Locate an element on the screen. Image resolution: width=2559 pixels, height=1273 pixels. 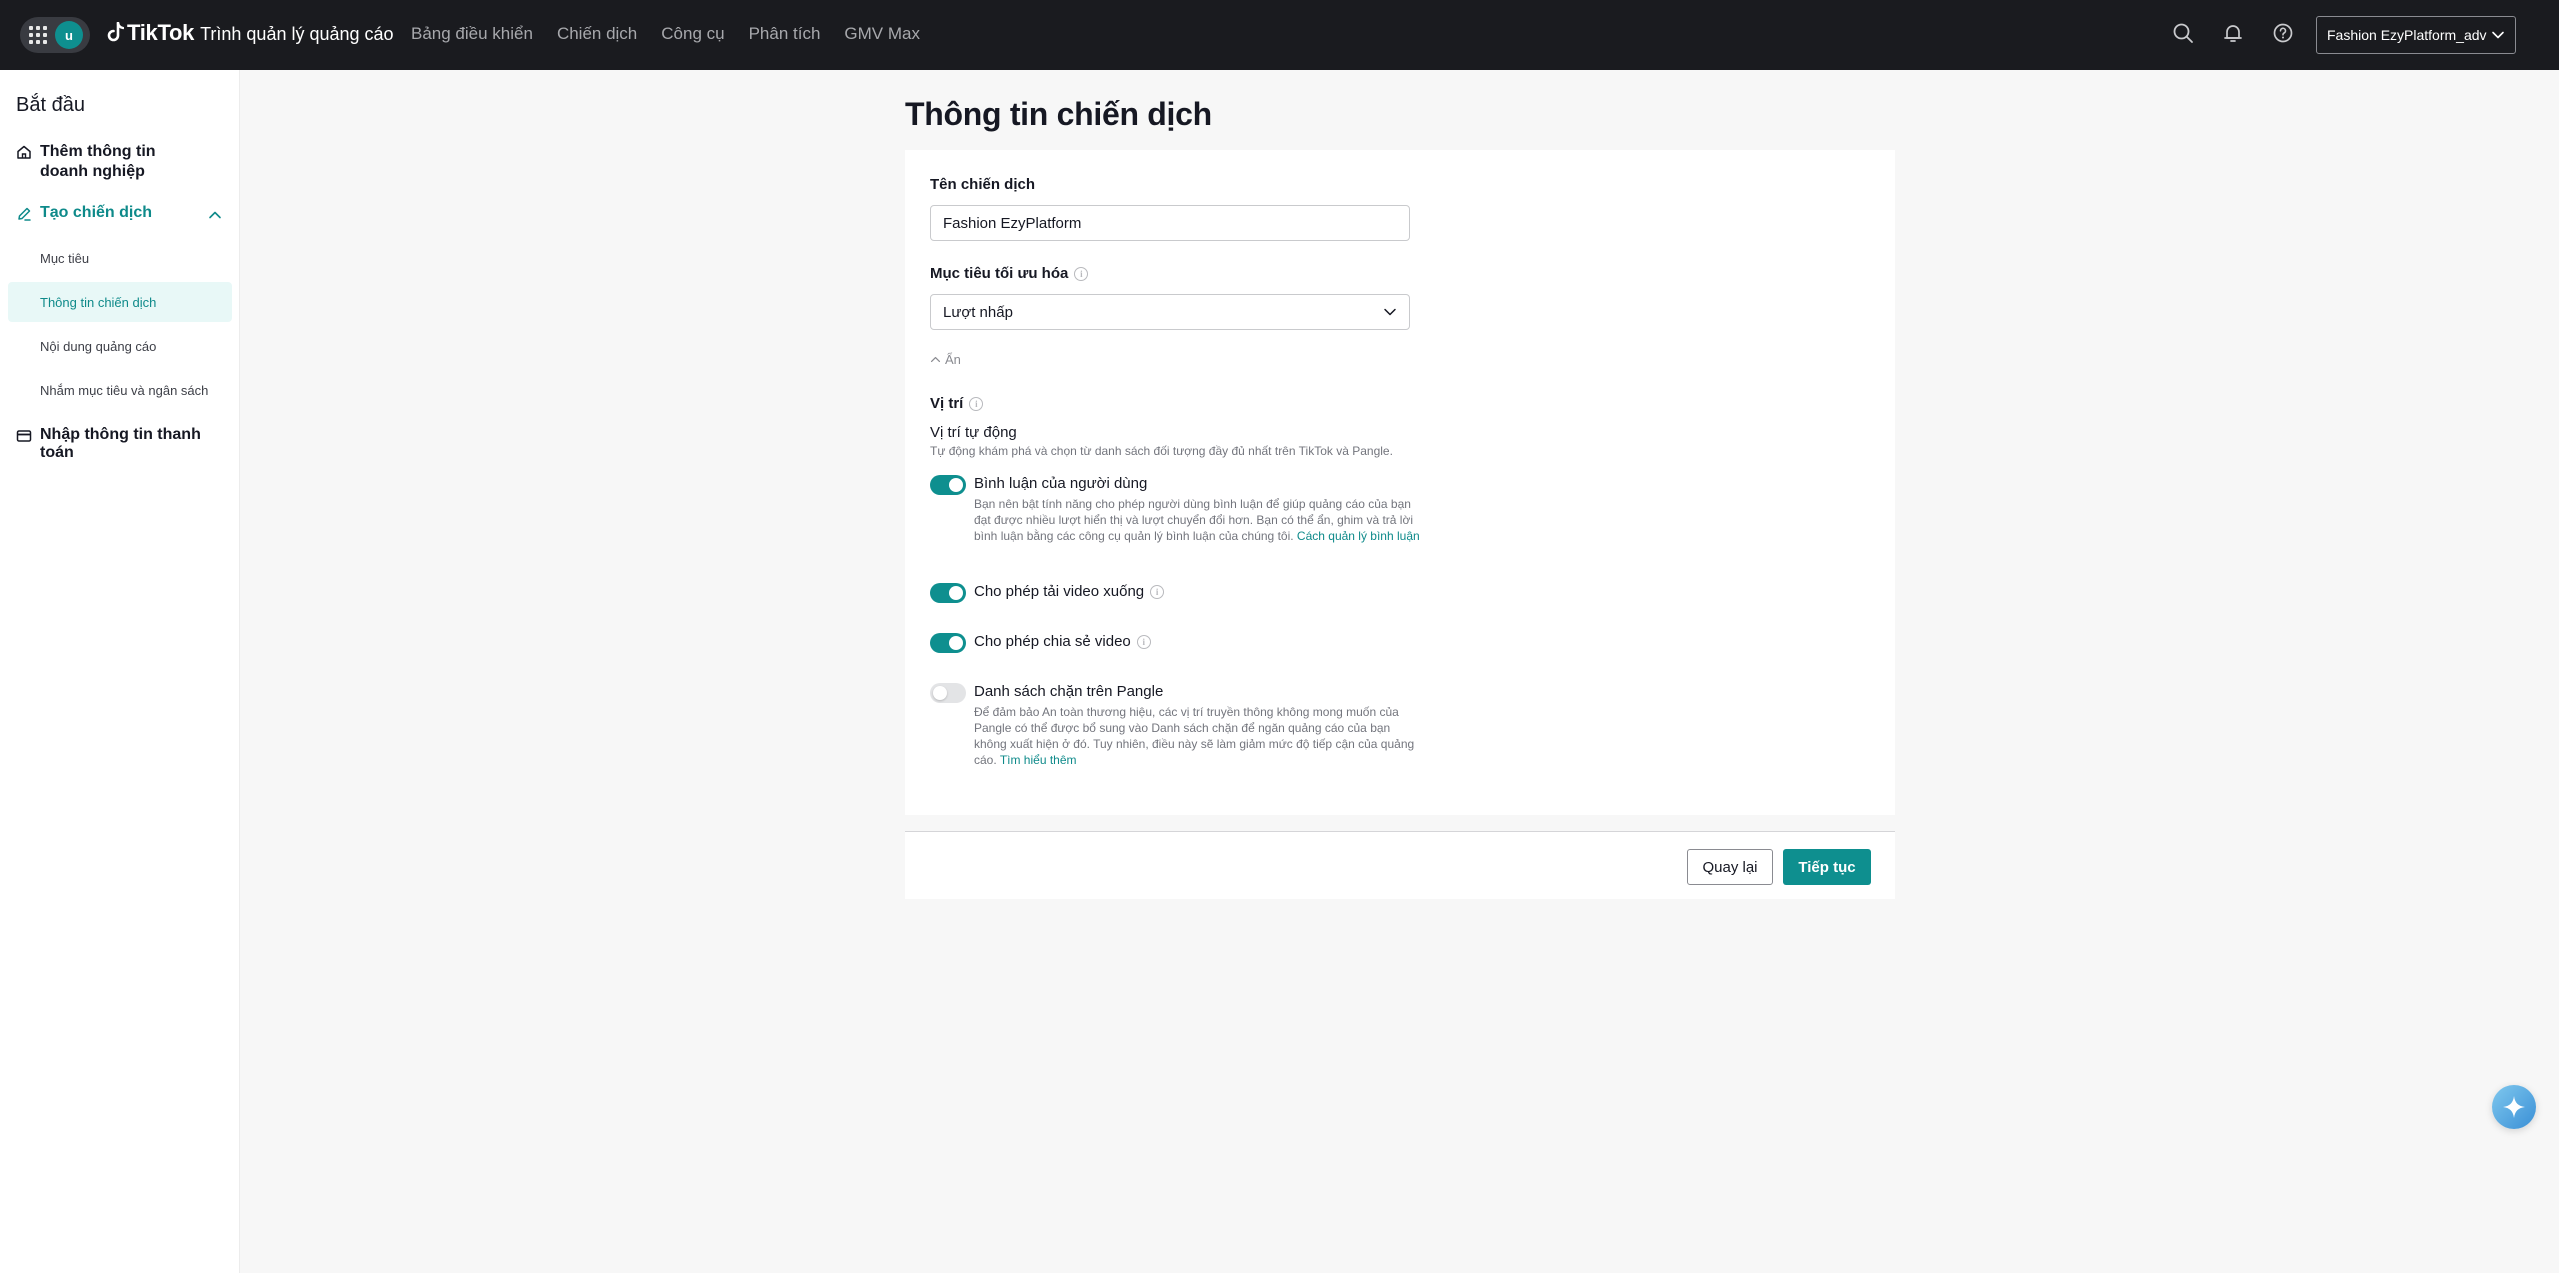
home-icon is located at coordinates (24, 152).